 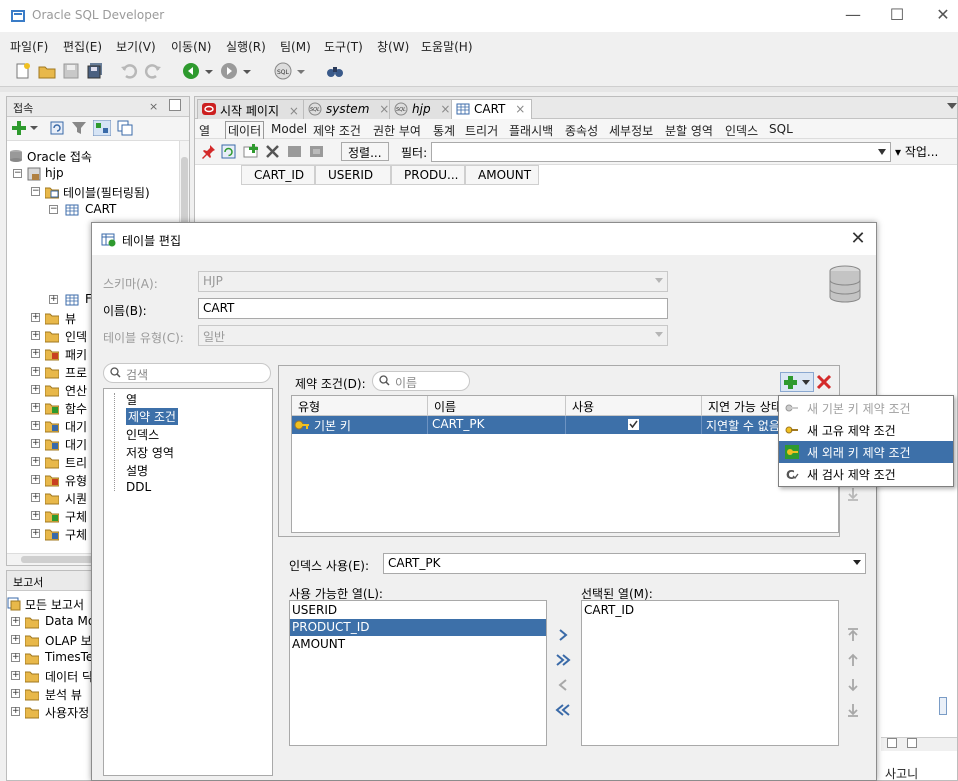 What do you see at coordinates (661, 152) in the screenshot?
I see `filter-input` at bounding box center [661, 152].